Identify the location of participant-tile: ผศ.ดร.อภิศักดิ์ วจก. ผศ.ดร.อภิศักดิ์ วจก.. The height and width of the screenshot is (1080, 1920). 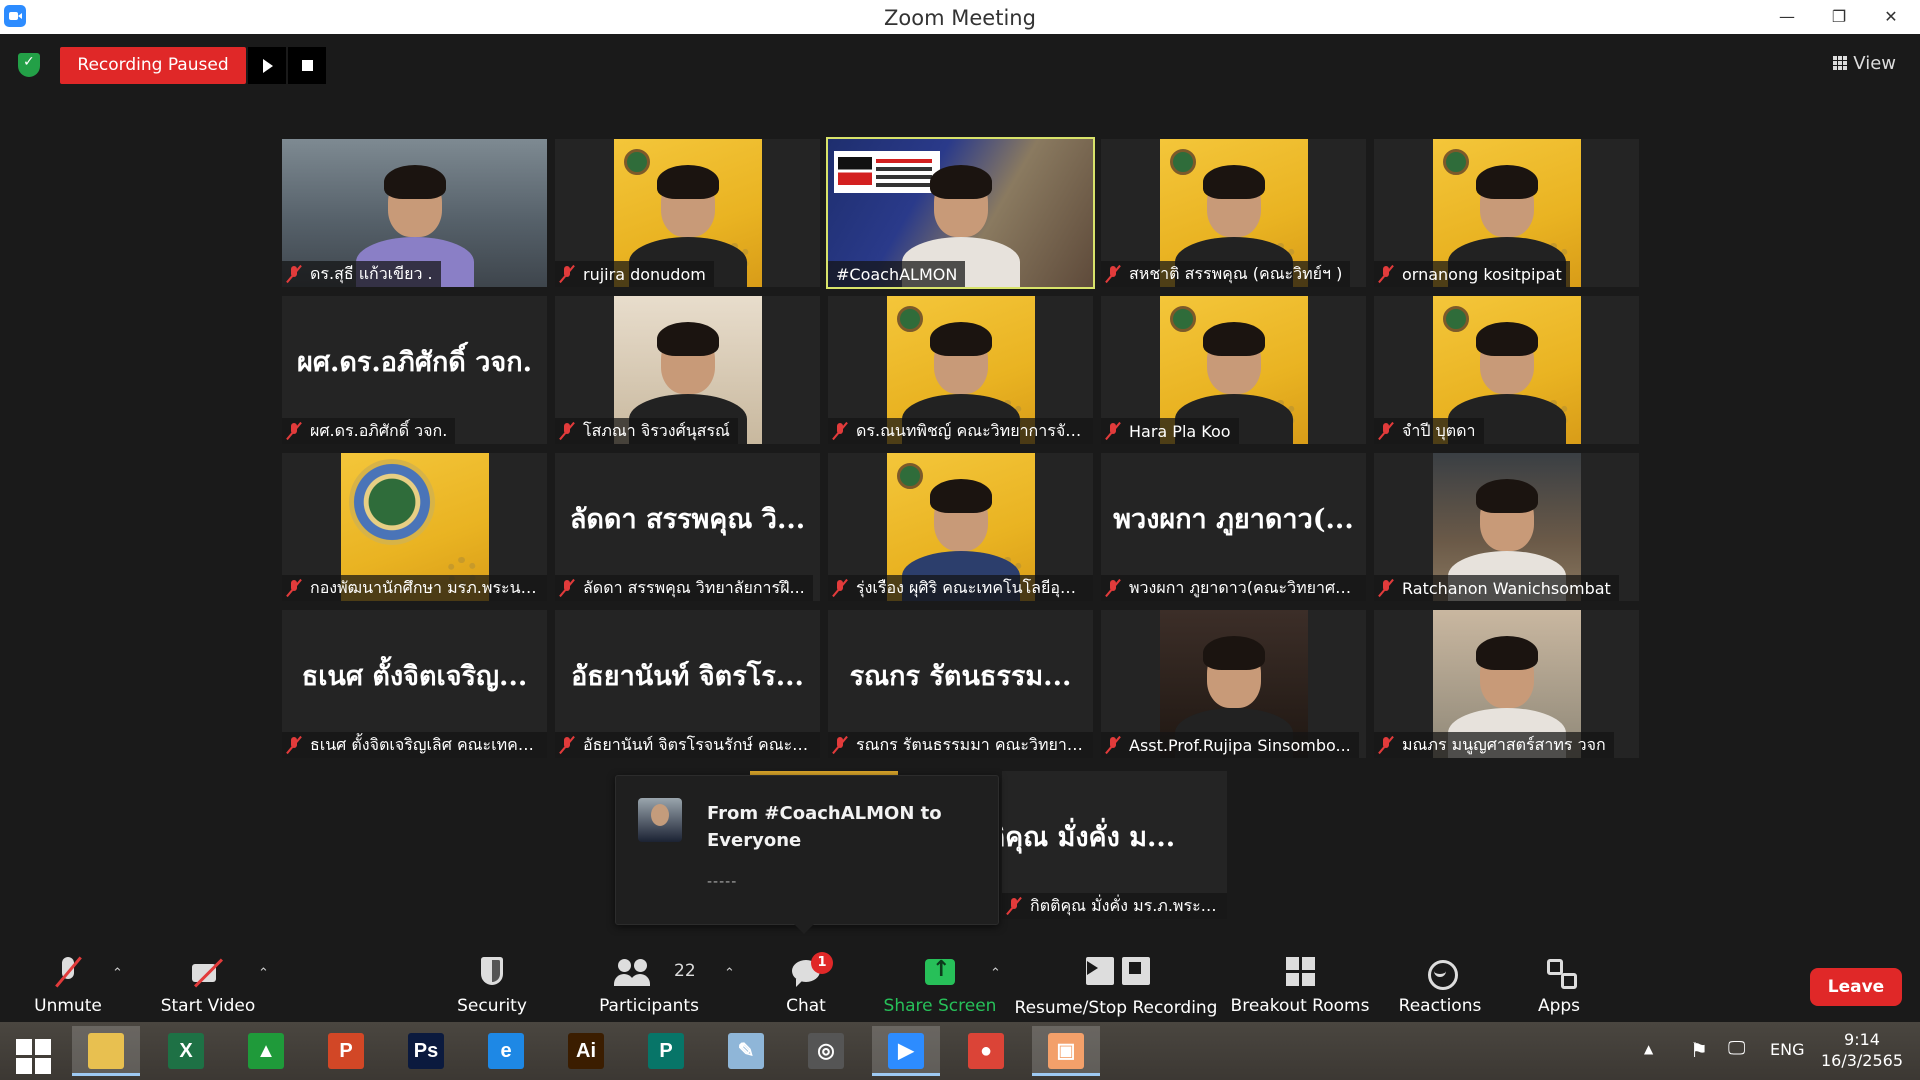
(414, 370).